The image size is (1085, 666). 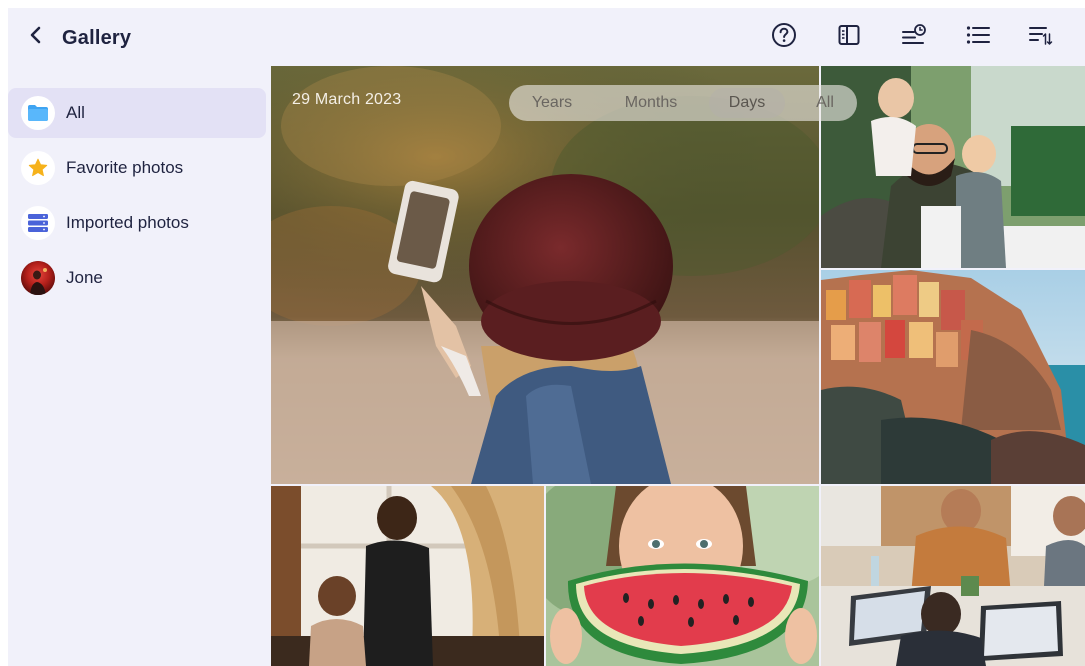 What do you see at coordinates (75, 112) in the screenshot?
I see `sidebar-item-label: All` at bounding box center [75, 112].